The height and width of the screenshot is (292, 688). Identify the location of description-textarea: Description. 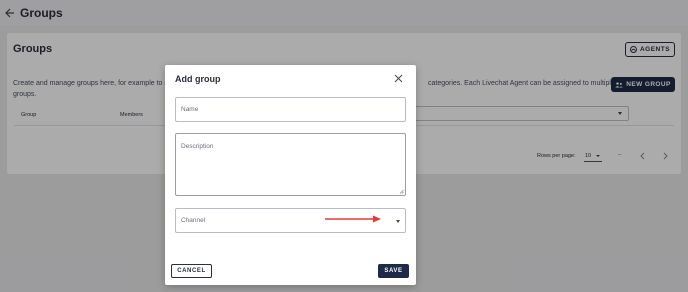
(290, 164).